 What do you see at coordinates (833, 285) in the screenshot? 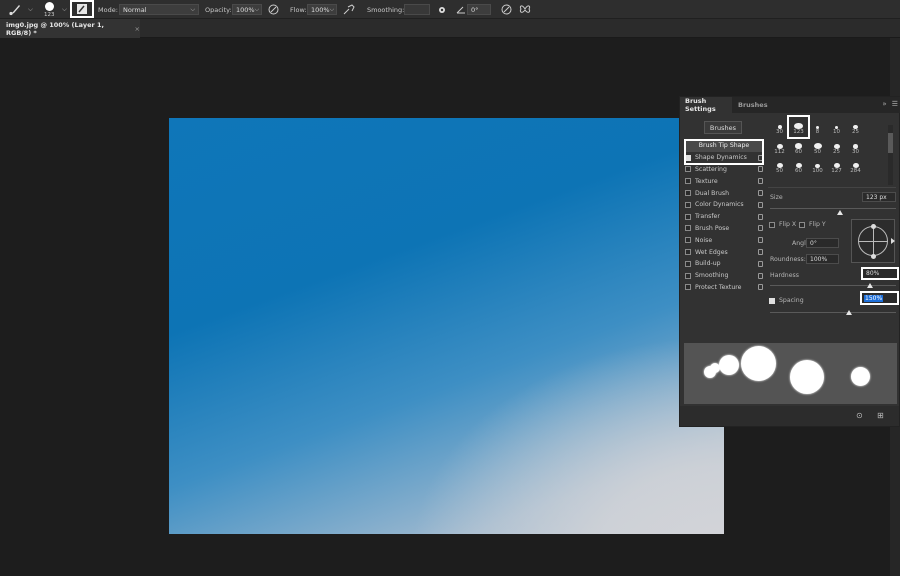
I see `hardness-slider` at bounding box center [833, 285].